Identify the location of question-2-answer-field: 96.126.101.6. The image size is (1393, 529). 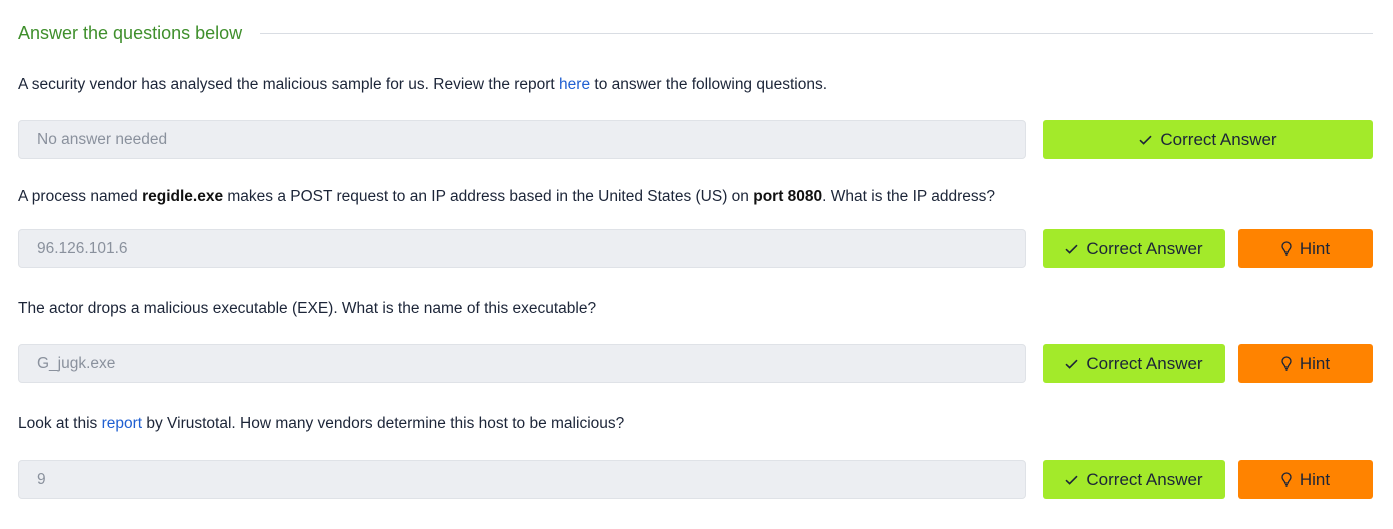
(522, 248).